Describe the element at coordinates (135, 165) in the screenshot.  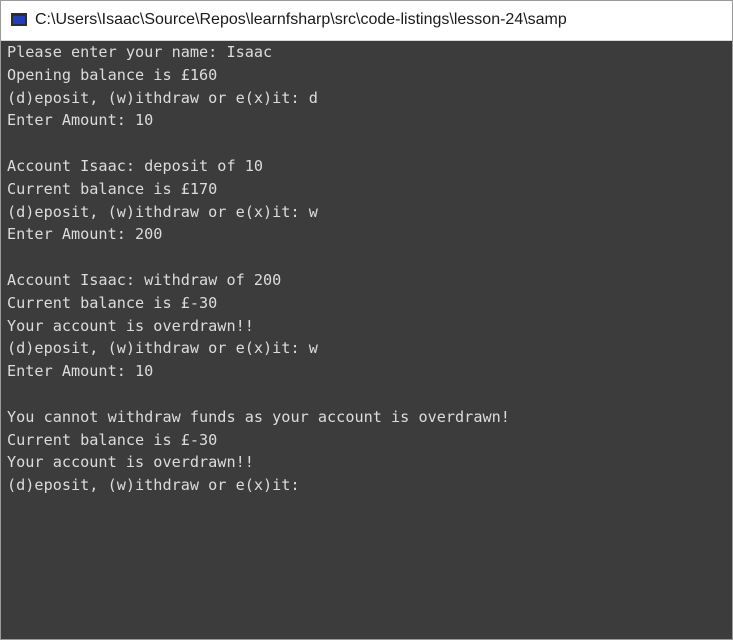
I see `console-line: Account Isaac: deposit of 10` at that location.